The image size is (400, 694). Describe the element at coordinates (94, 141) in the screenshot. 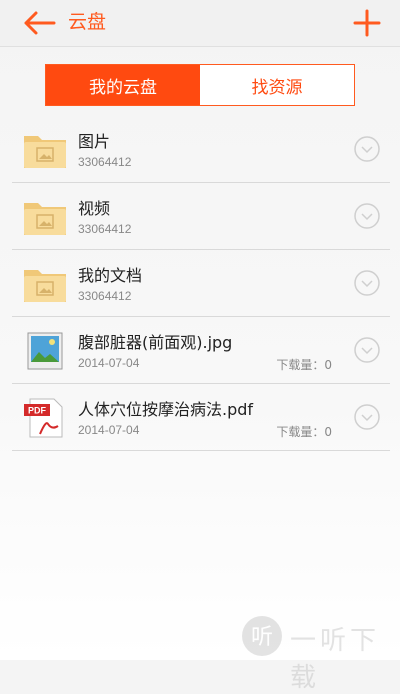

I see `file-name: 图片` at that location.